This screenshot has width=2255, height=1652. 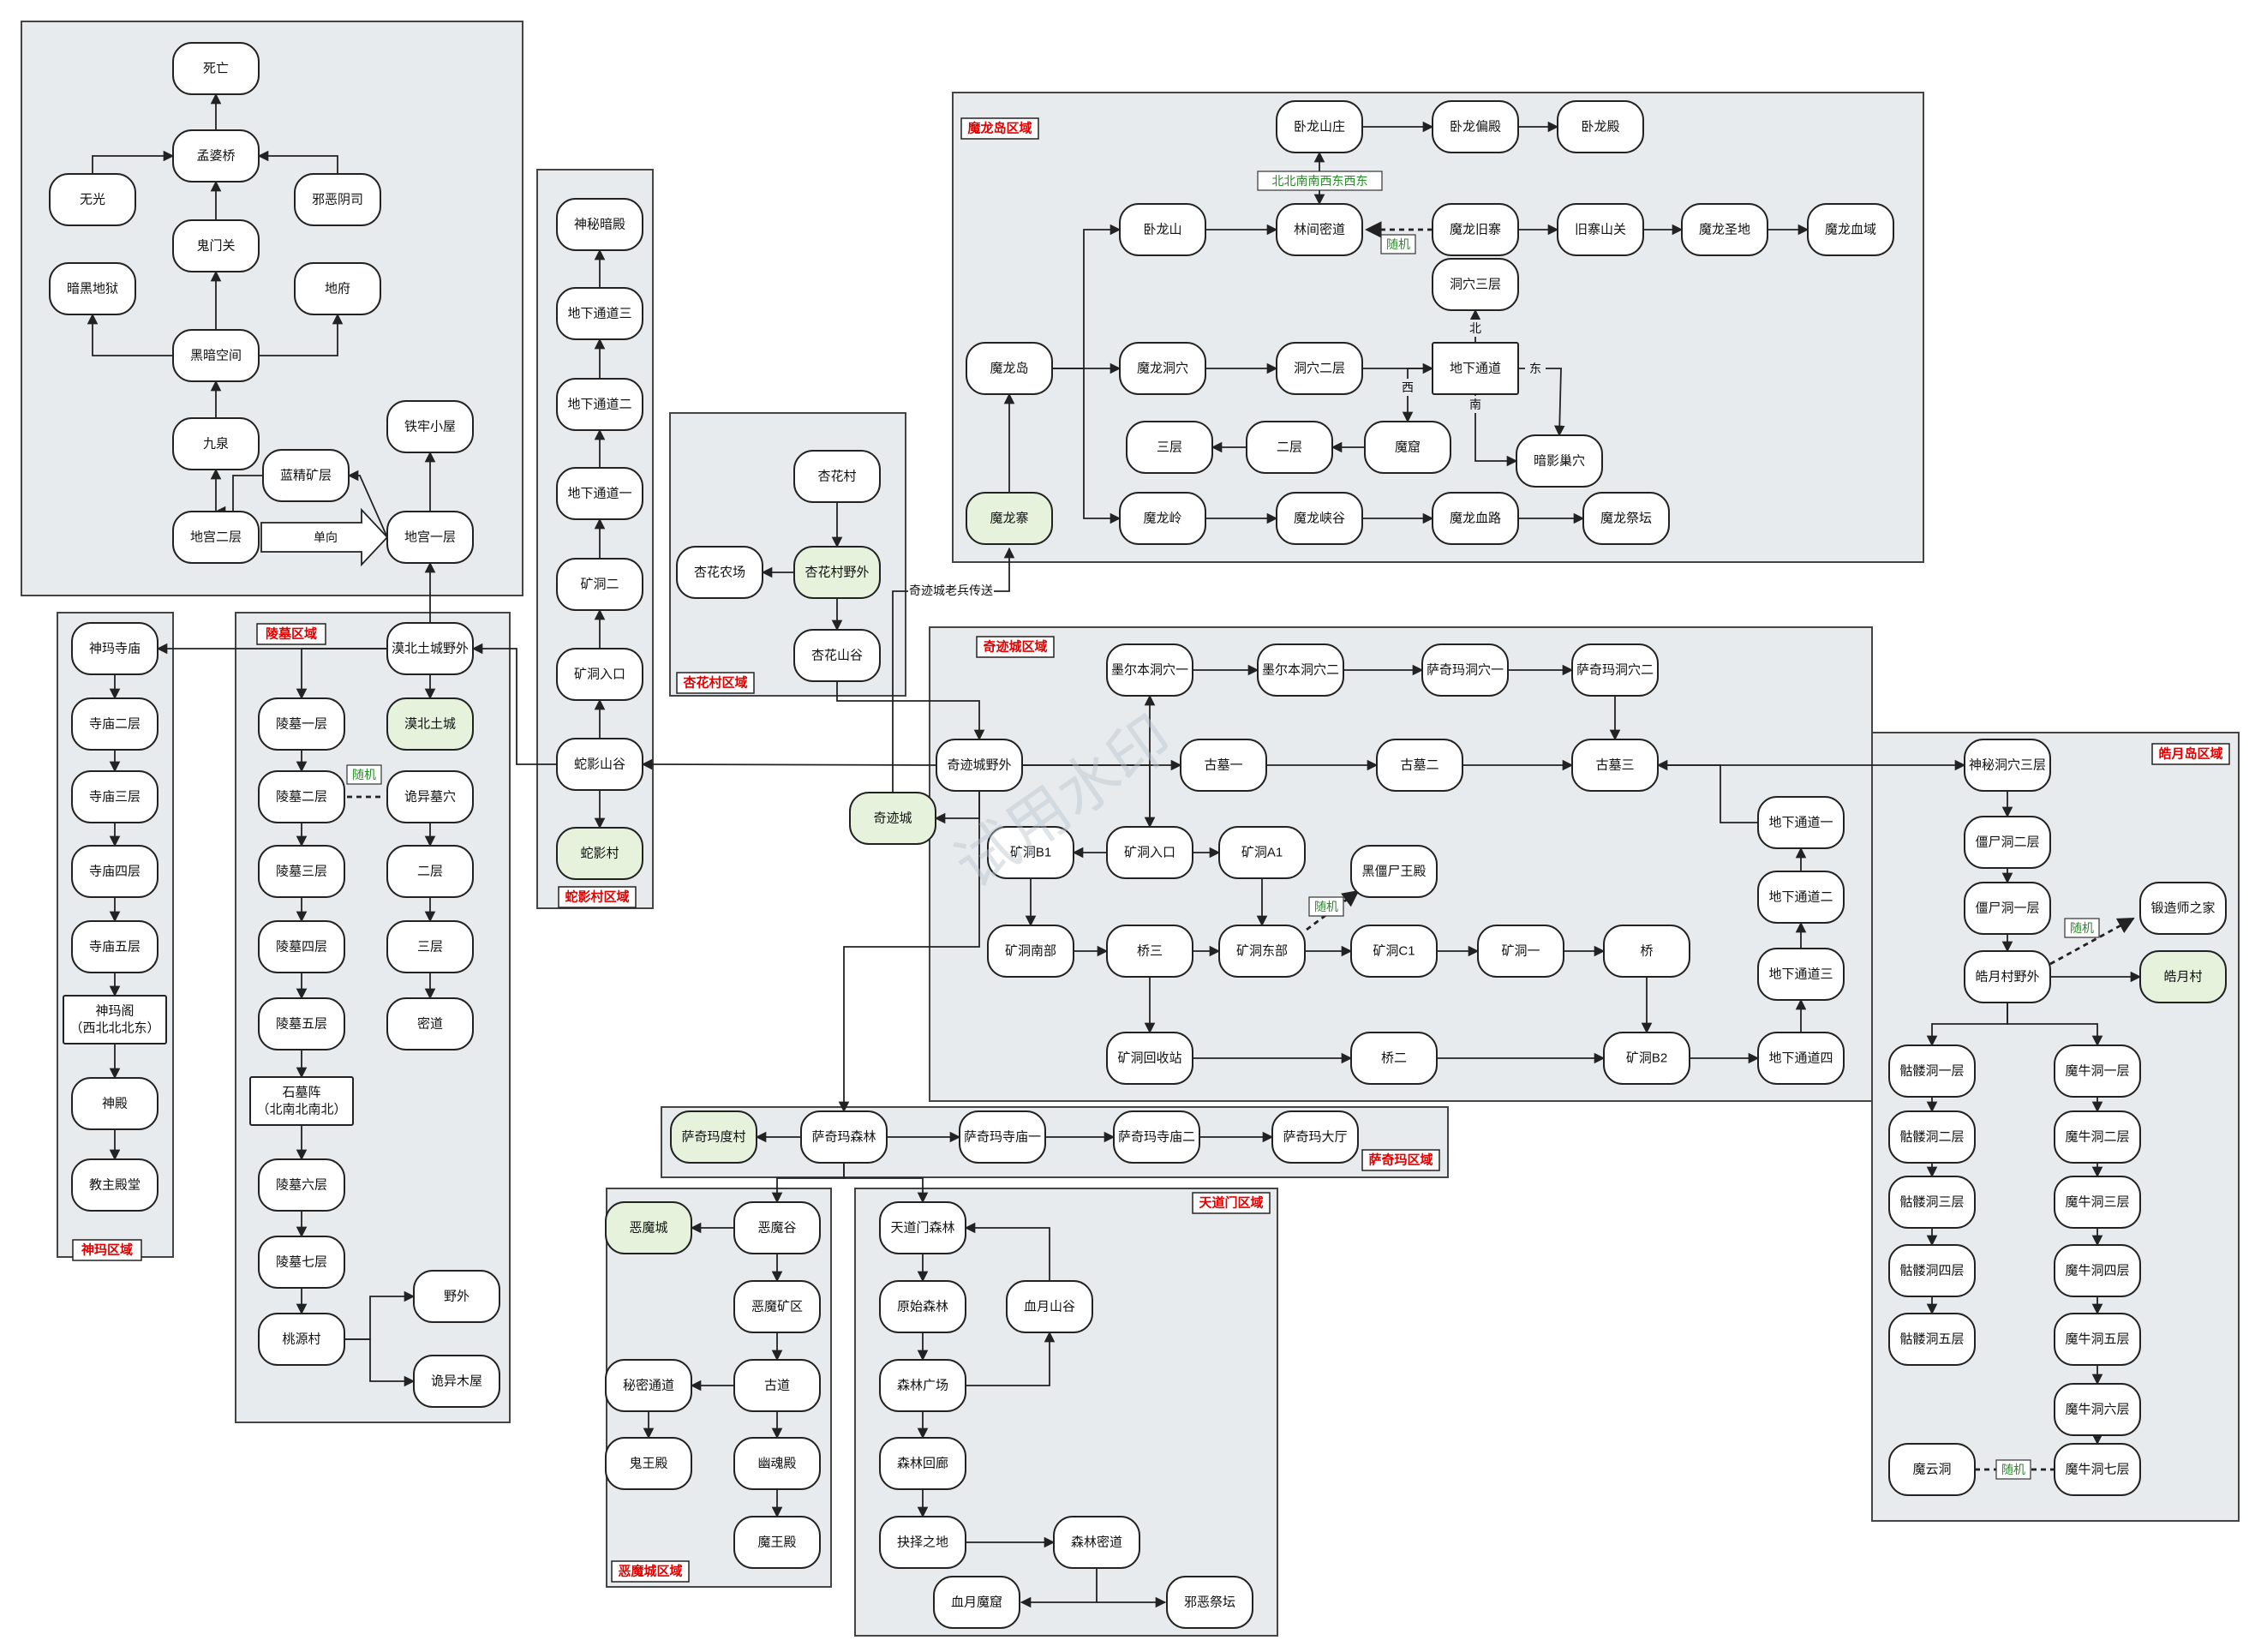 What do you see at coordinates (2098, 1339) in the screenshot?
I see `node-mn5: 魔牛洞五层` at bounding box center [2098, 1339].